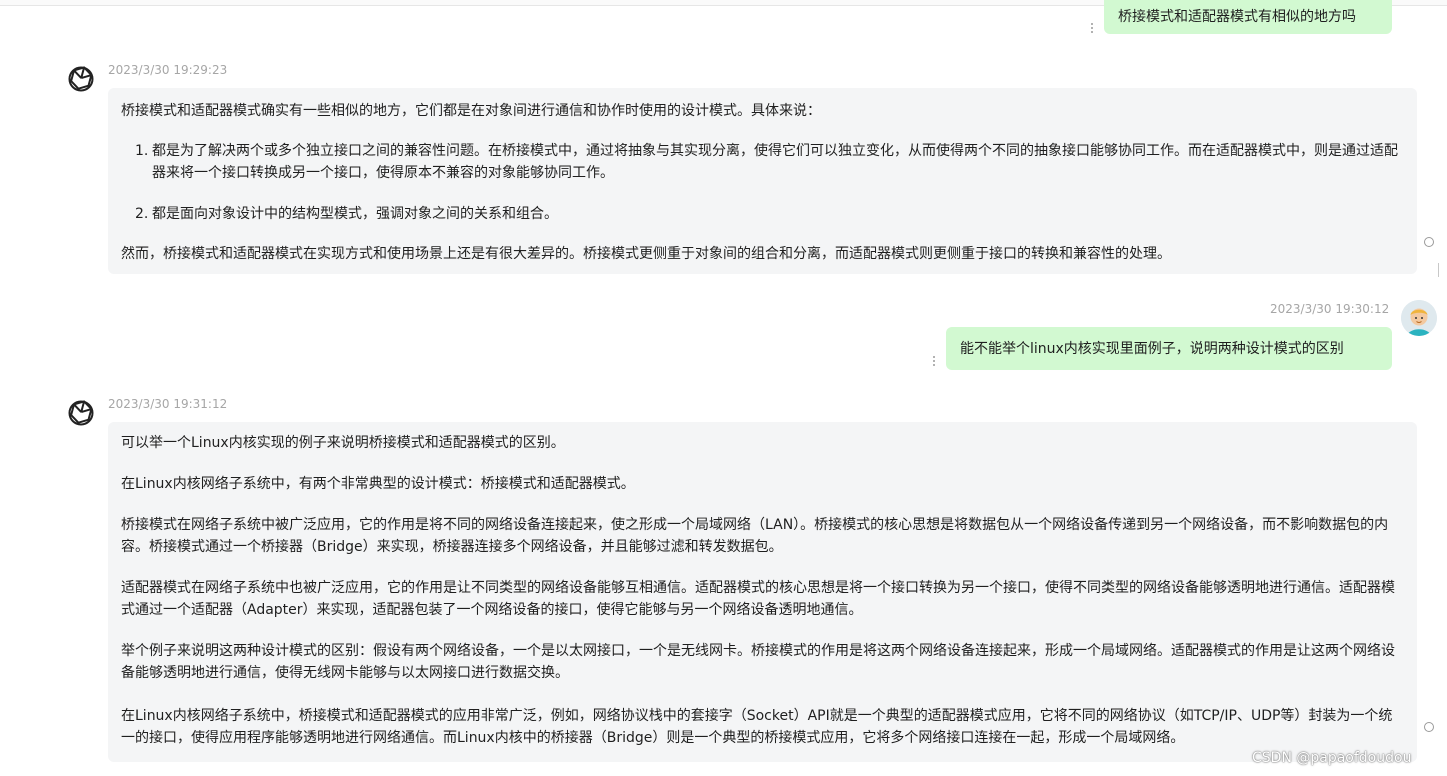 This screenshot has height=776, width=1447. Describe the element at coordinates (343, 443) in the screenshot. I see `message-paragraph: 可以举一个Linux内核实现的例子来说明桥接模式和适配器模式的区别。` at that location.